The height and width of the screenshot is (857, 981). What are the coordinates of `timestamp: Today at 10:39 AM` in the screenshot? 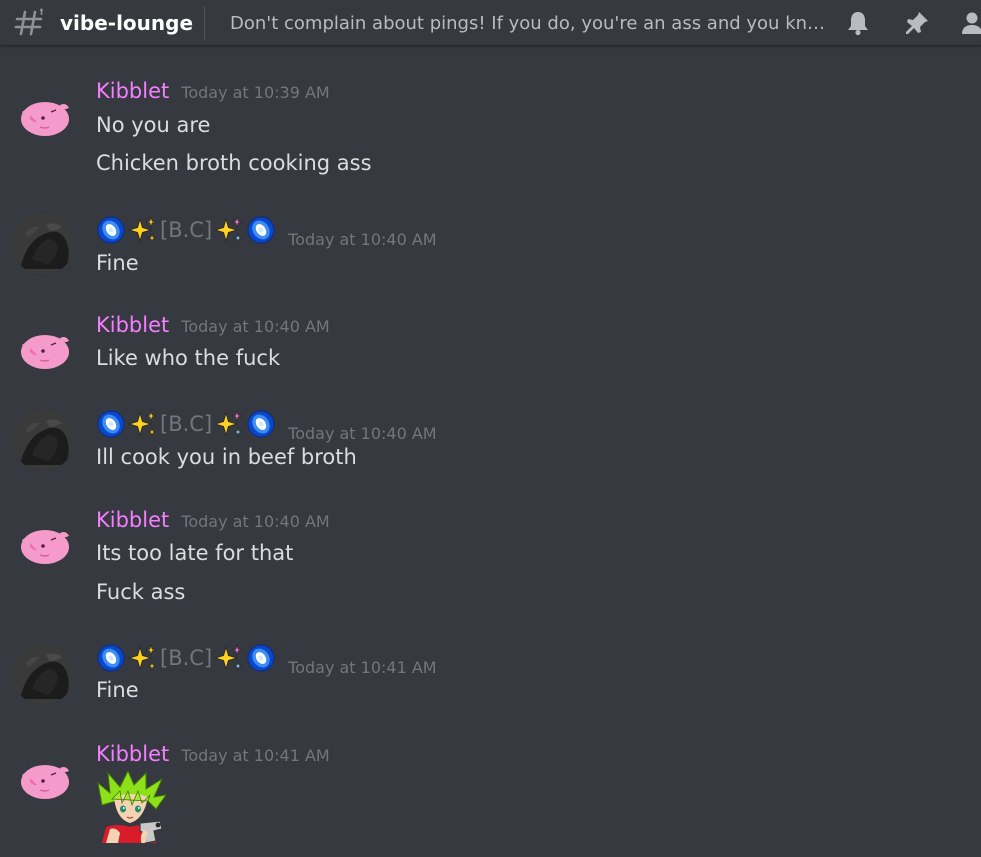 It's located at (255, 92).